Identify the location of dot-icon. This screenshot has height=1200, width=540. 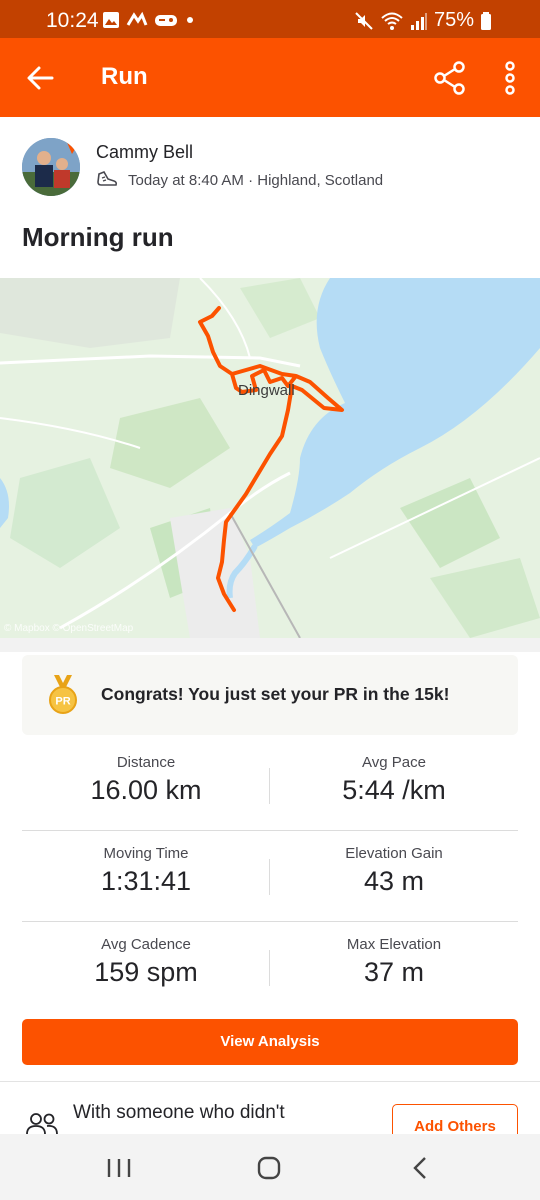
(190, 20).